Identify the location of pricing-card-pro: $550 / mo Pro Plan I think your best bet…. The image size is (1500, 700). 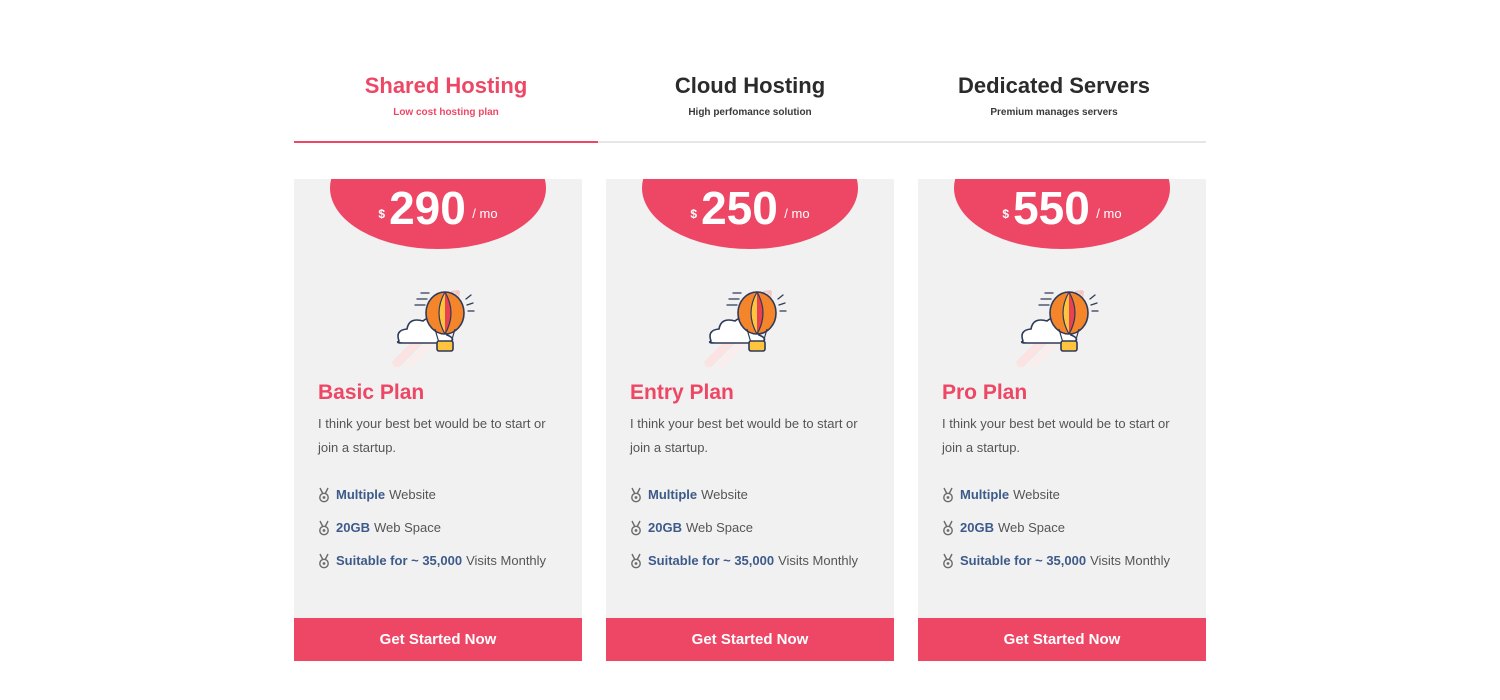
(1062, 420).